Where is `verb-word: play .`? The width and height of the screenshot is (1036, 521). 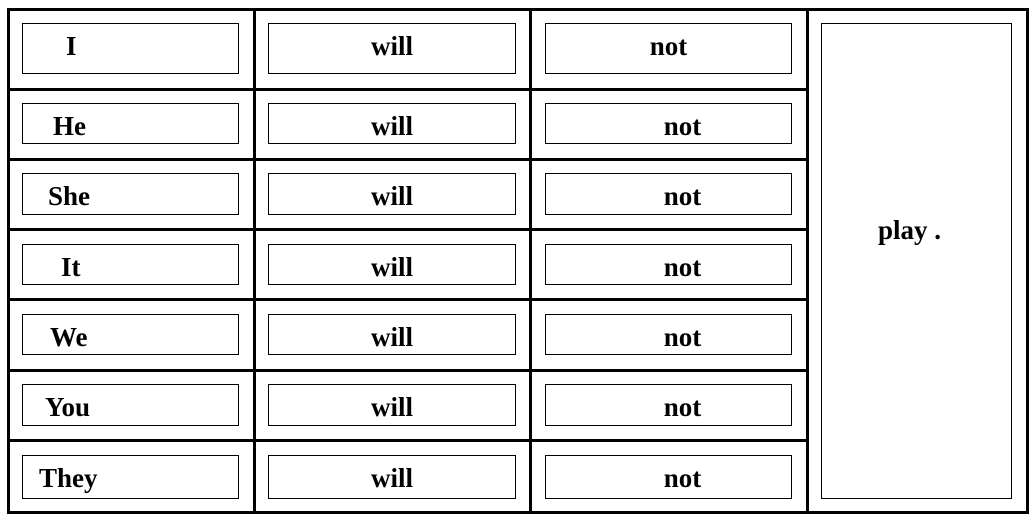
verb-word: play . is located at coordinates (910, 230).